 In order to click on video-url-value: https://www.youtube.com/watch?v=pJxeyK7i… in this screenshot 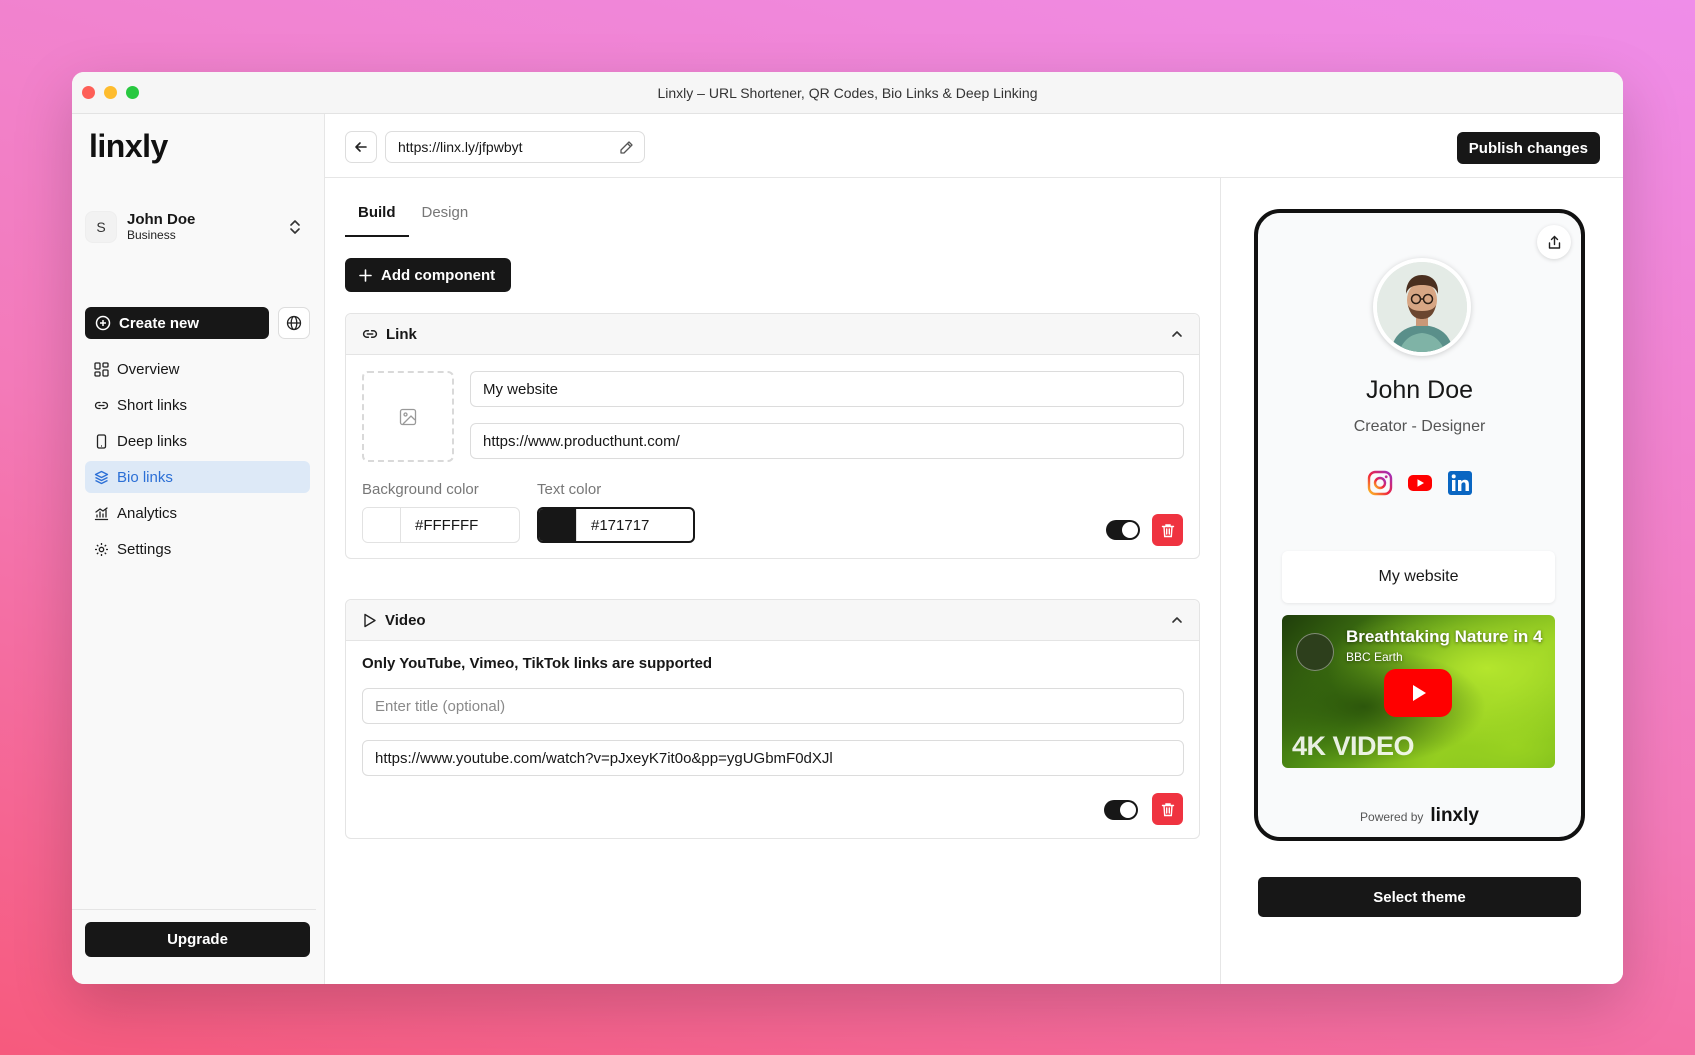, I will do `click(604, 758)`.